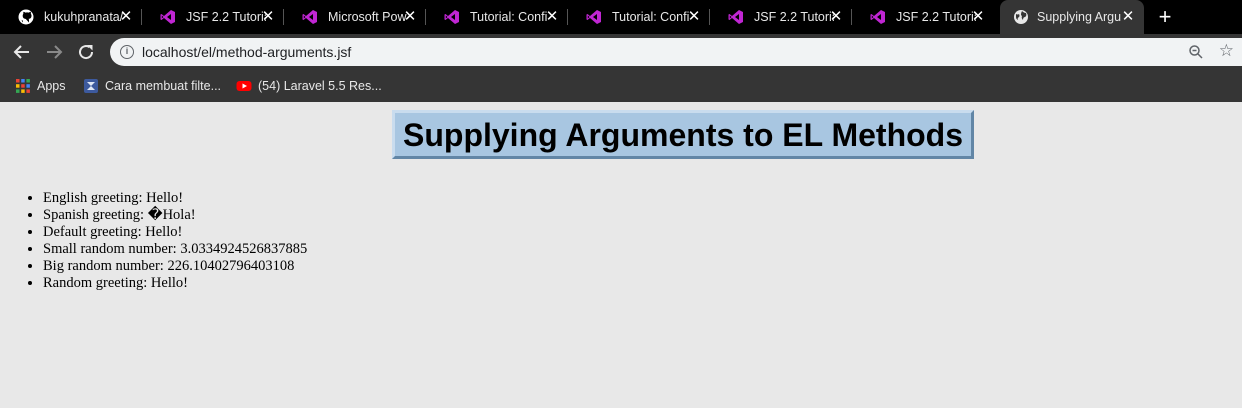 The image size is (1242, 408). Describe the element at coordinates (1165, 17) in the screenshot. I see `new-tab-button: +` at that location.